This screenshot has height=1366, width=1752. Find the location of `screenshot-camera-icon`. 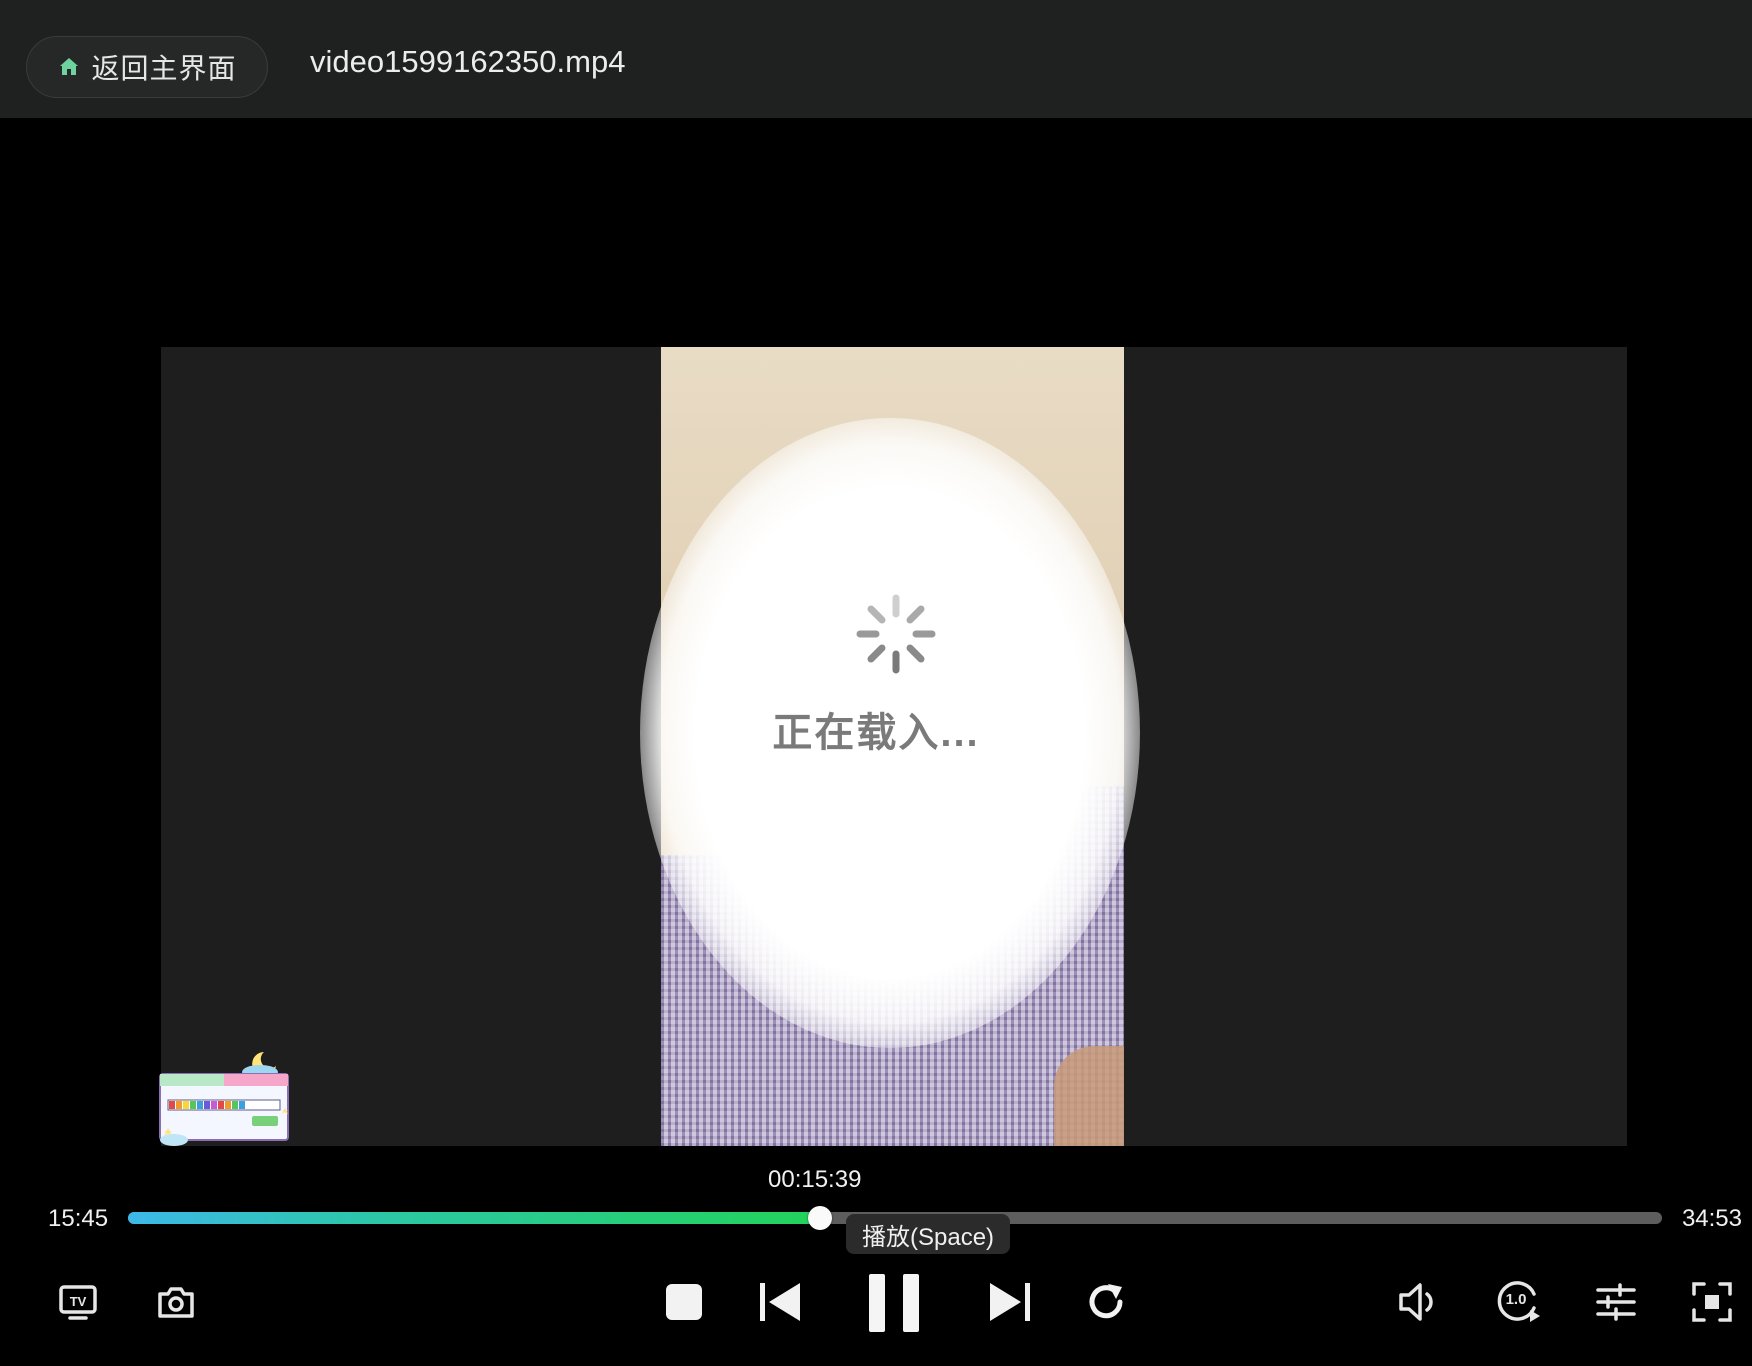

screenshot-camera-icon is located at coordinates (176, 1302).